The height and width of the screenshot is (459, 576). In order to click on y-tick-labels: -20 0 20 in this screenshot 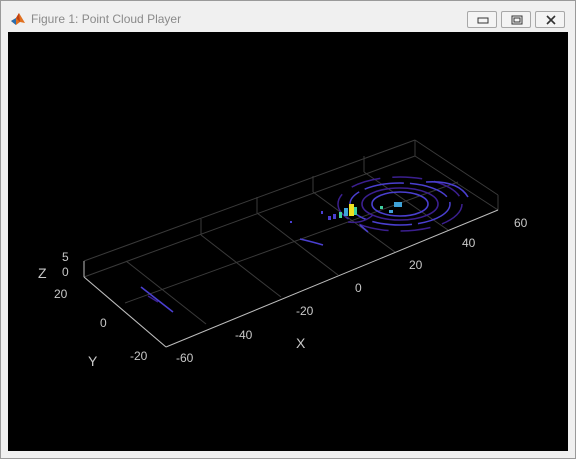, I will do `click(101, 325)`.